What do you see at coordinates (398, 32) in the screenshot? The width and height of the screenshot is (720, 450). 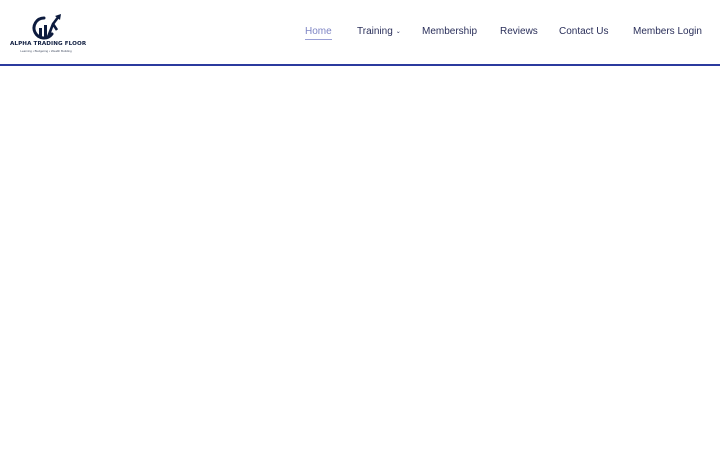 I see `chevron-down-icon: ⌄` at bounding box center [398, 32].